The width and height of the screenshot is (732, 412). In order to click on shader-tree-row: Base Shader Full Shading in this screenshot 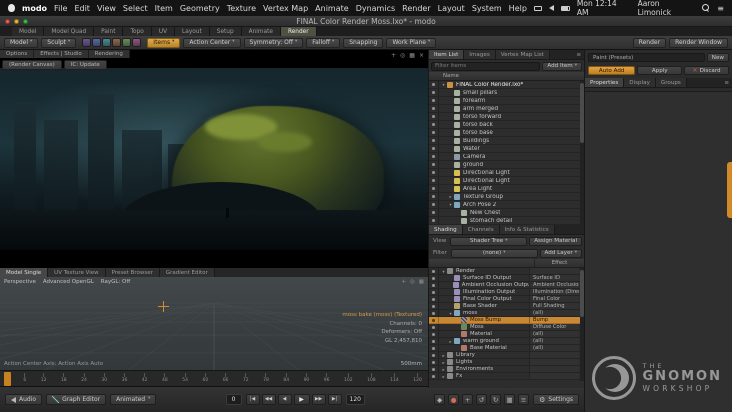, I will do `click(506, 306)`.